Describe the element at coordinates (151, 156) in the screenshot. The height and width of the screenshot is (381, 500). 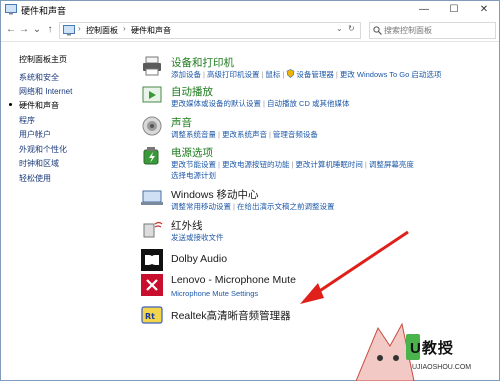
I see `battery-icon` at that location.